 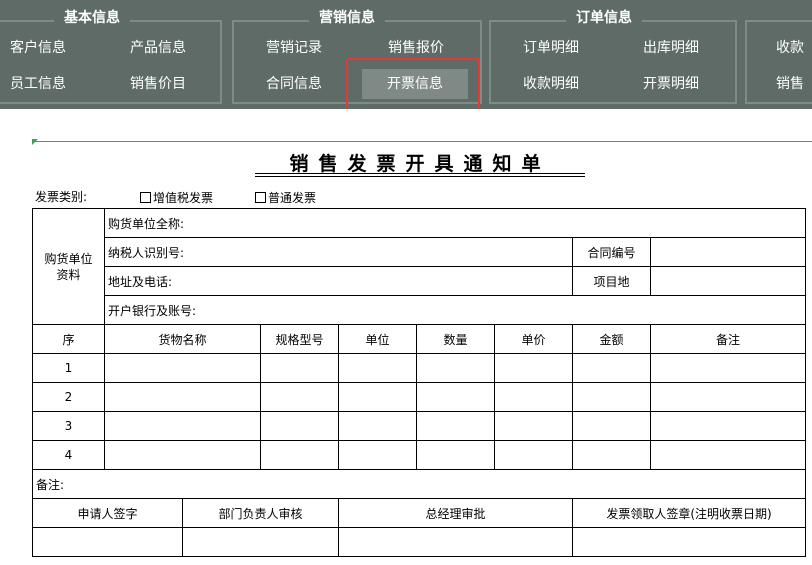 What do you see at coordinates (292, 198) in the screenshot?
I see `normal-invoice-label: 普通发票` at bounding box center [292, 198].